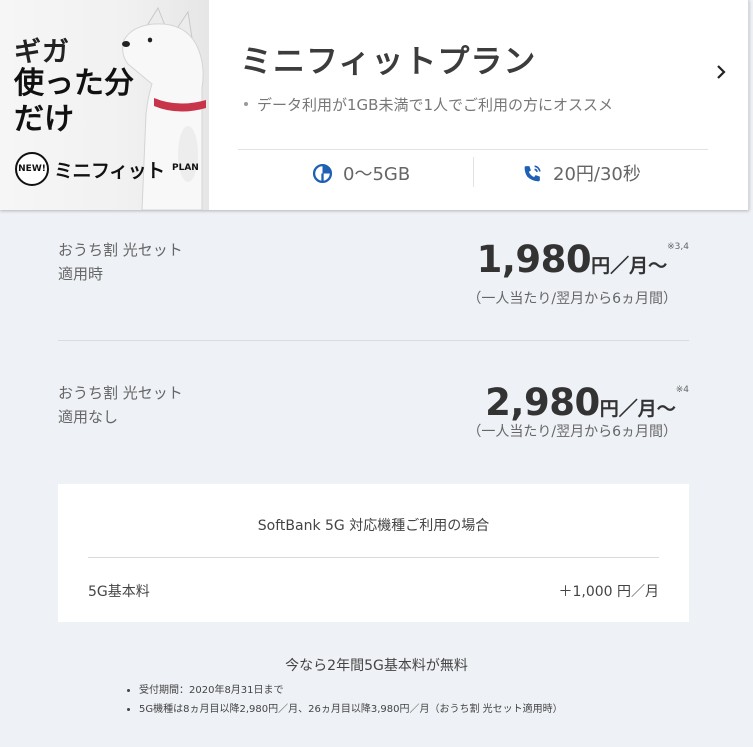 The width and height of the screenshot is (753, 747). What do you see at coordinates (120, 262) in the screenshot?
I see `price-condition-label: おうち割 光セット 適用時` at bounding box center [120, 262].